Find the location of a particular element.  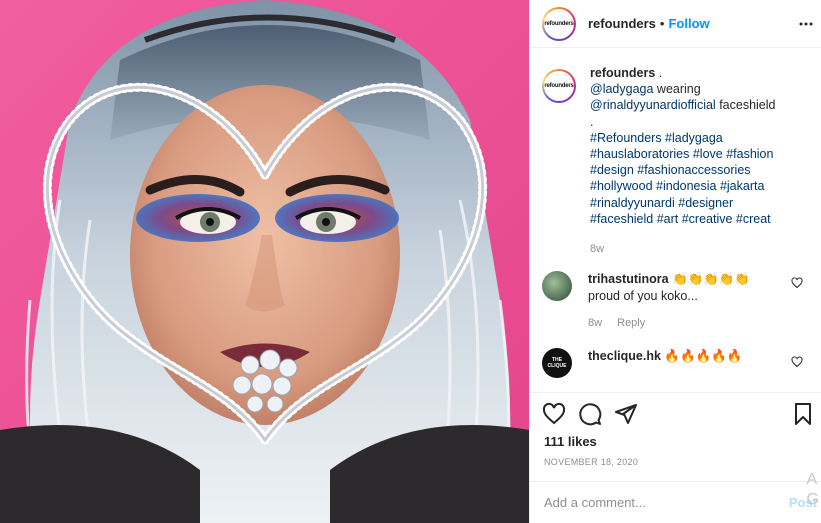

account-username: refounders is located at coordinates (622, 23).